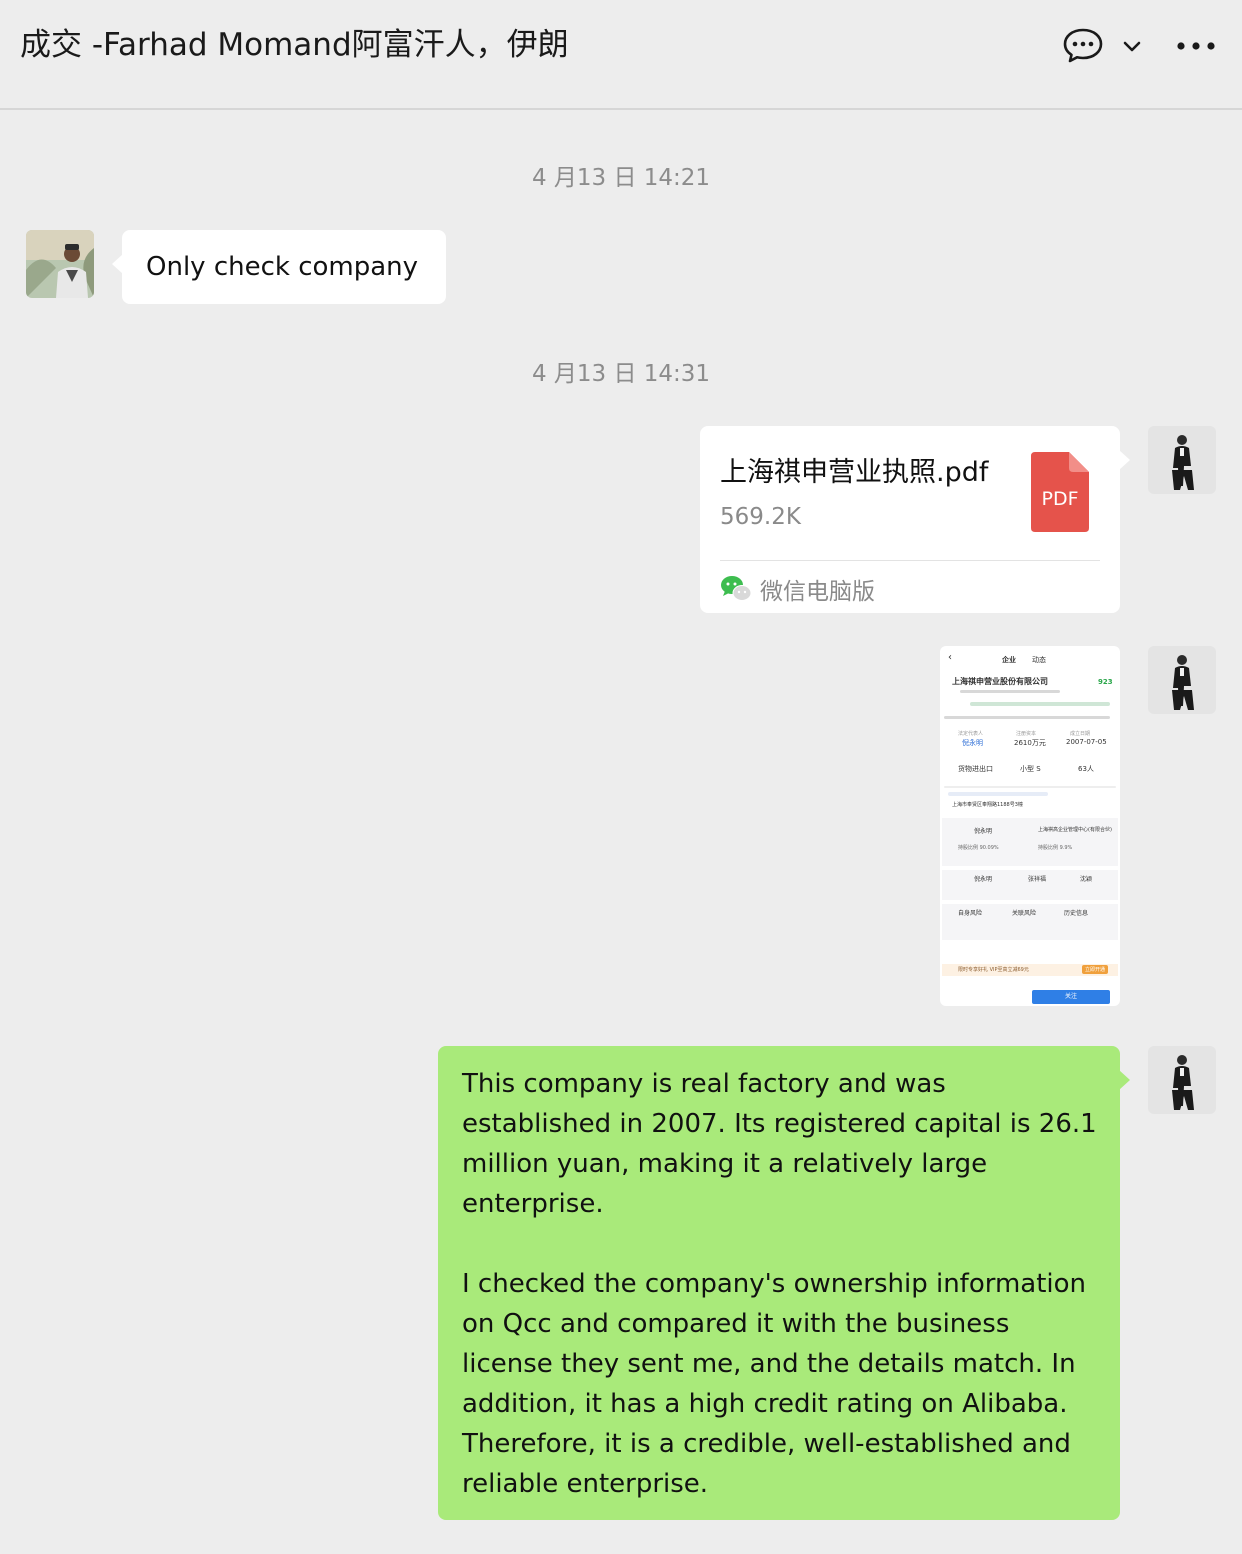 This screenshot has height=1554, width=1242. Describe the element at coordinates (294, 45) in the screenshot. I see `chat-title: 成交 -Farhad Momand阿富汗人，伊朗` at that location.